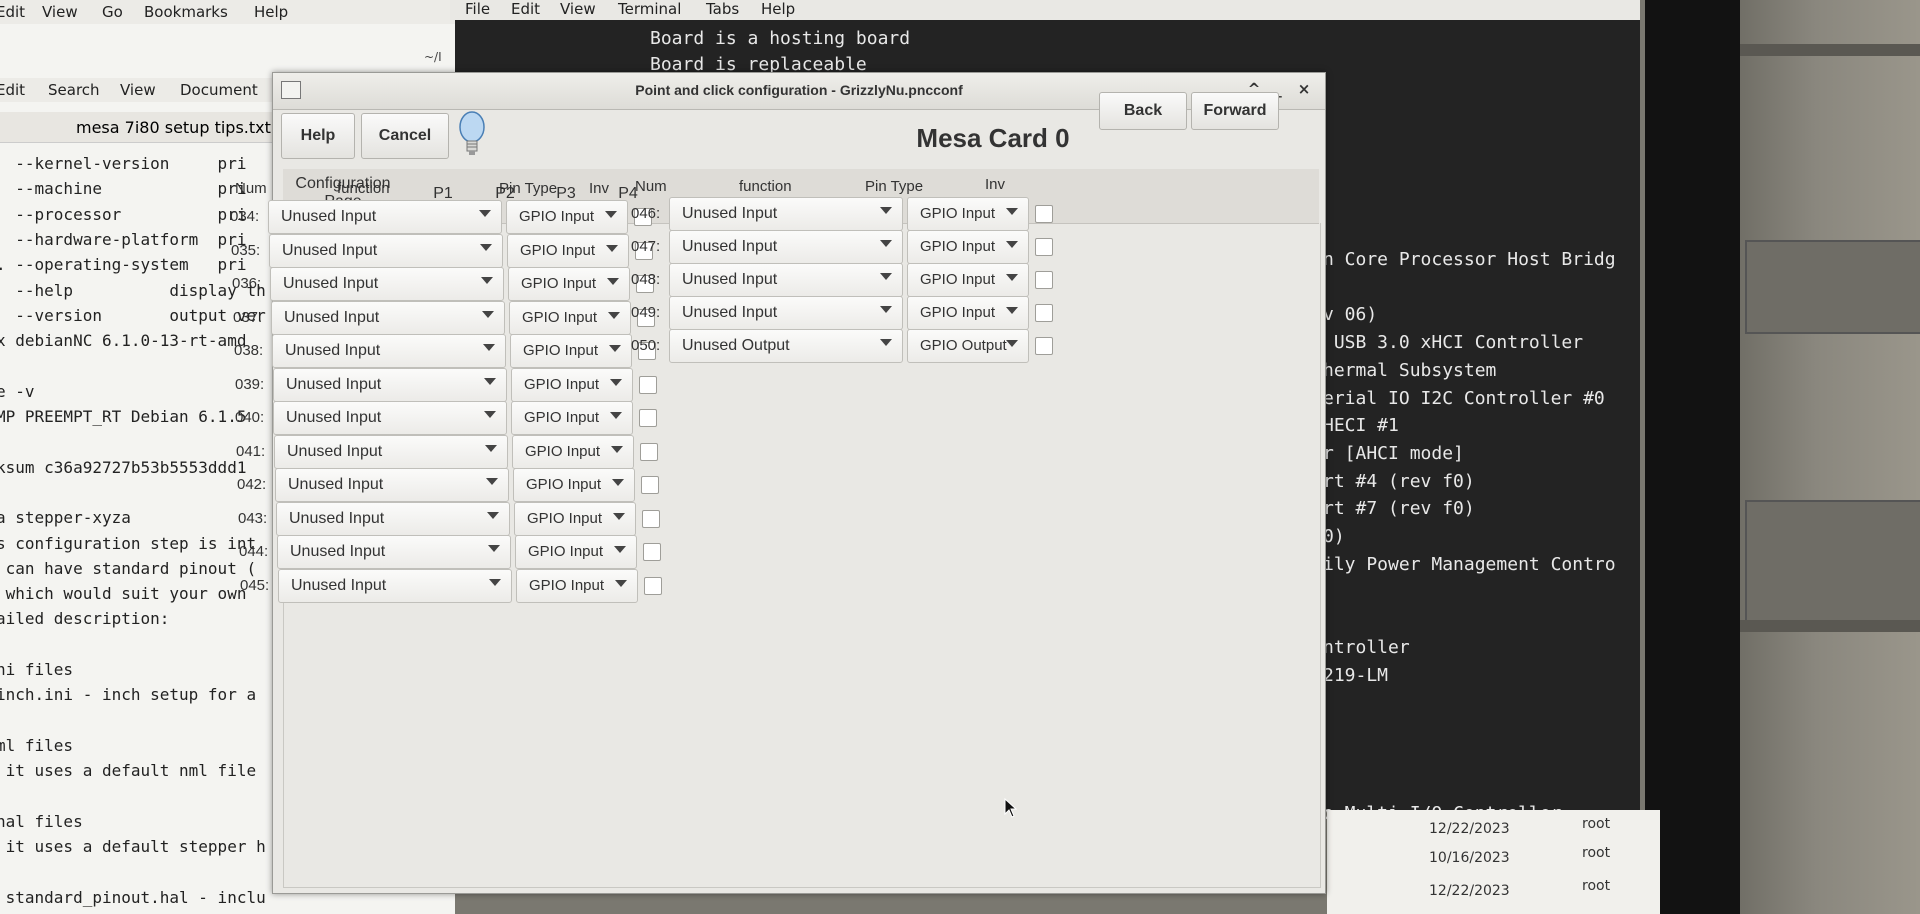 This screenshot has height=914, width=1920. I want to click on cancel-button: Cancel, so click(405, 136).